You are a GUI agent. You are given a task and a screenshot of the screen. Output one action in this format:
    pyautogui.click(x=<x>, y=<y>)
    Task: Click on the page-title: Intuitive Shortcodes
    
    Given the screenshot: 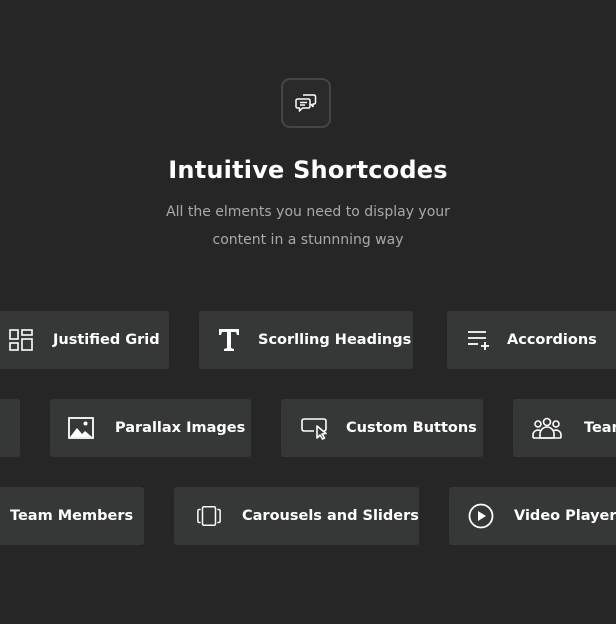 What is the action you would take?
    pyautogui.click(x=308, y=170)
    